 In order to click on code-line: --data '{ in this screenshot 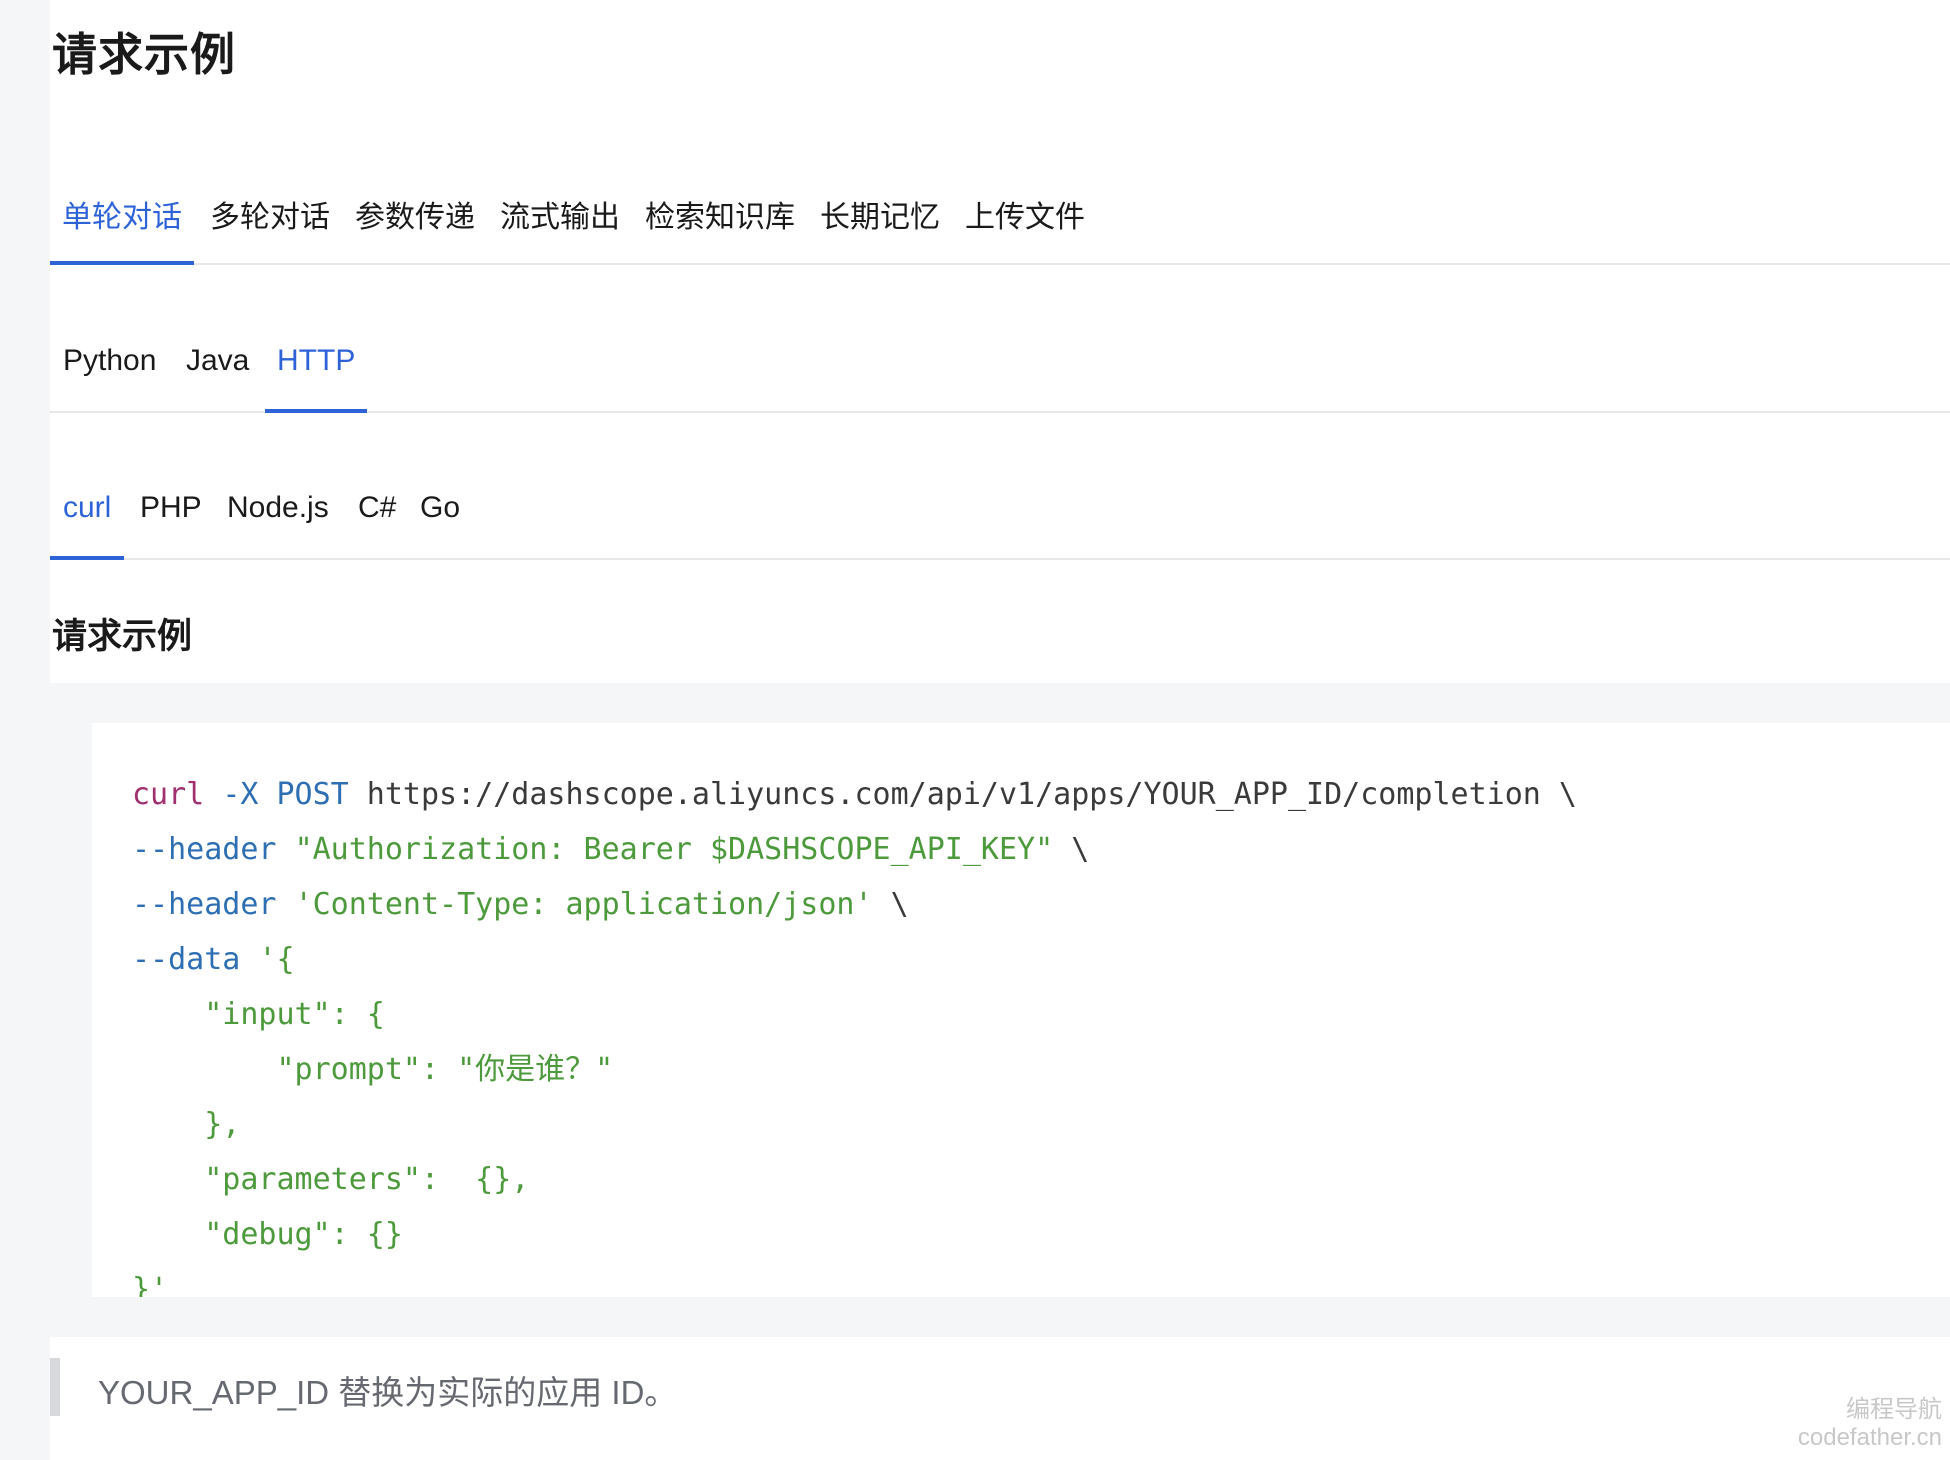, I will do `click(854, 959)`.